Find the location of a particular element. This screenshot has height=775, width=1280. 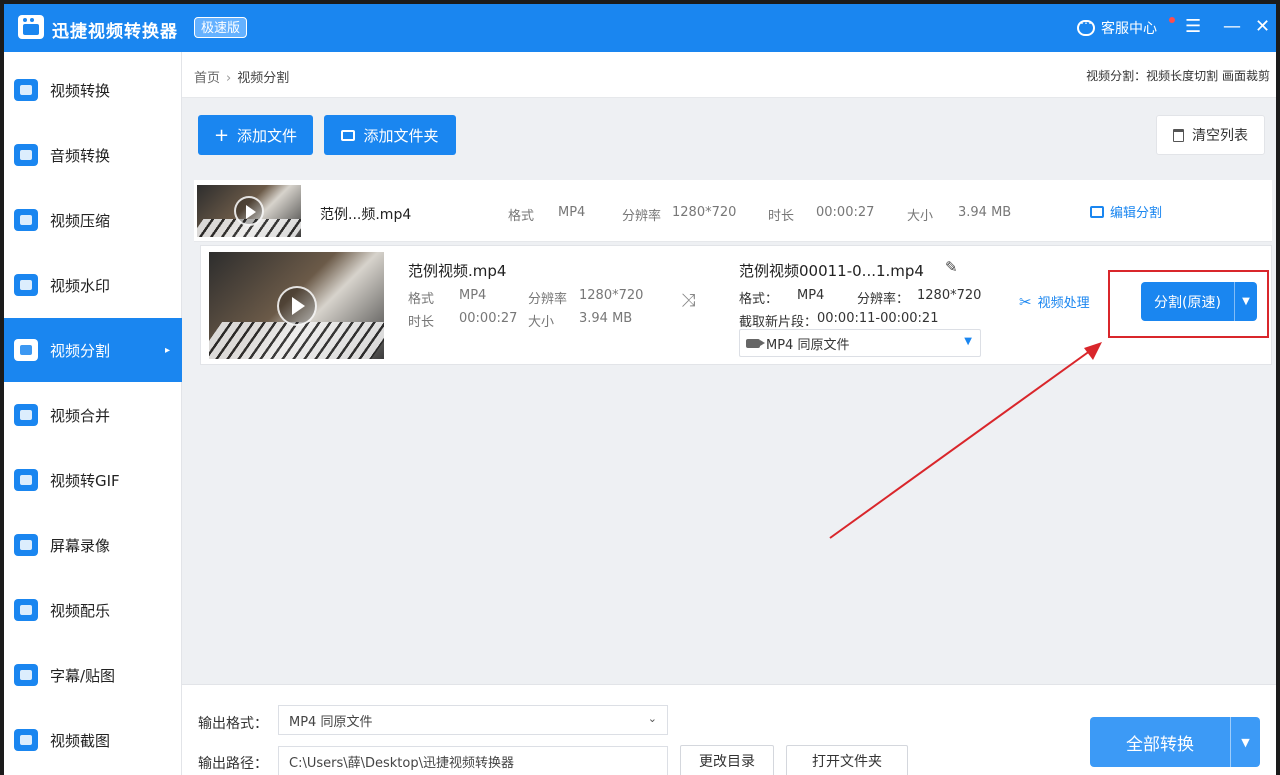

sidebar-item-video-compress: 视频压缩 is located at coordinates (93, 220).